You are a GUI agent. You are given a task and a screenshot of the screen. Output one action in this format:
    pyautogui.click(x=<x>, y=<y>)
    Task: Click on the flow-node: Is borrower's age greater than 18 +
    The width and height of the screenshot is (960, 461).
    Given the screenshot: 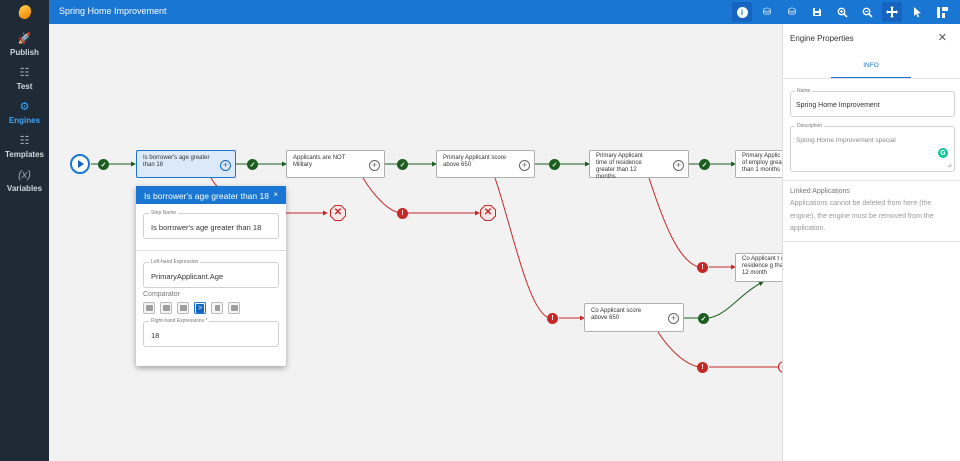 What is the action you would take?
    pyautogui.click(x=186, y=164)
    